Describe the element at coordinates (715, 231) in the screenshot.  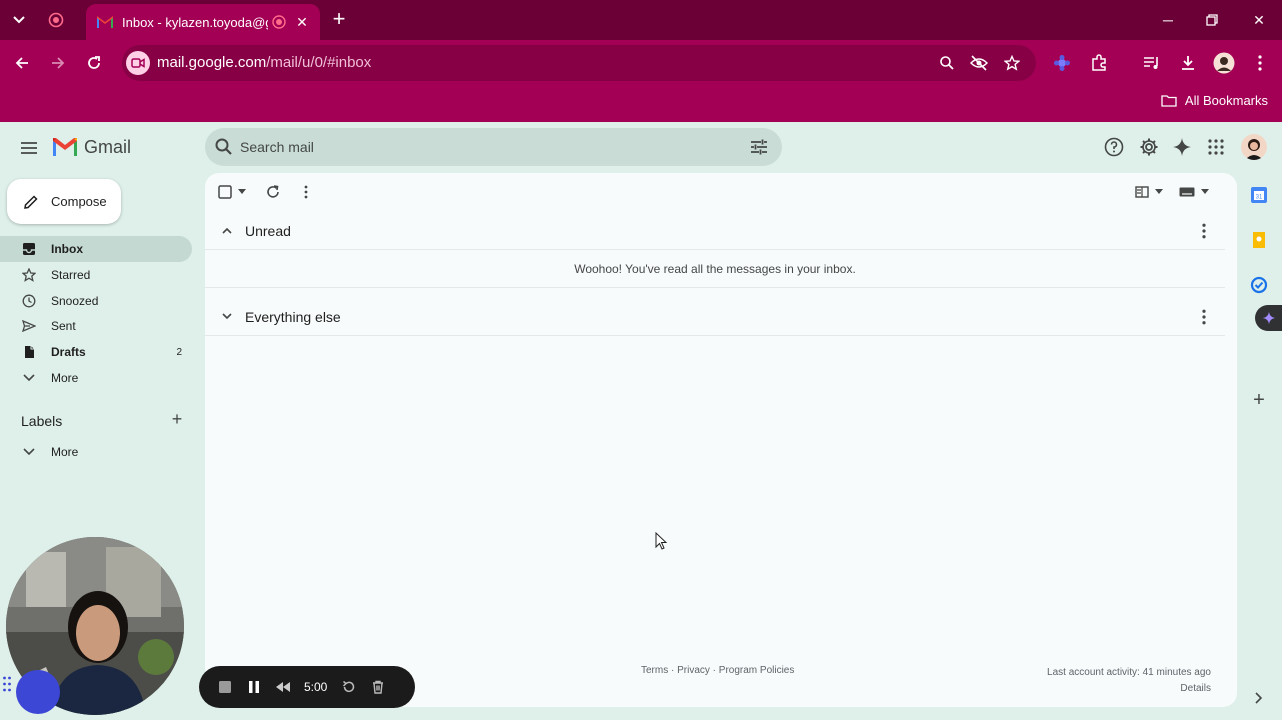
I see `section-unread: Unread` at that location.